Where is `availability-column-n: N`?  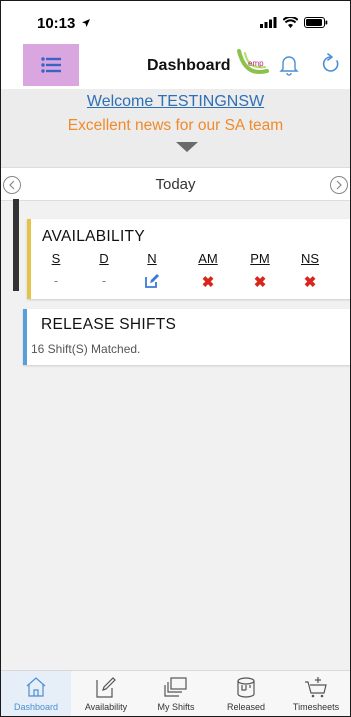
availability-column-n: N is located at coordinates (152, 258).